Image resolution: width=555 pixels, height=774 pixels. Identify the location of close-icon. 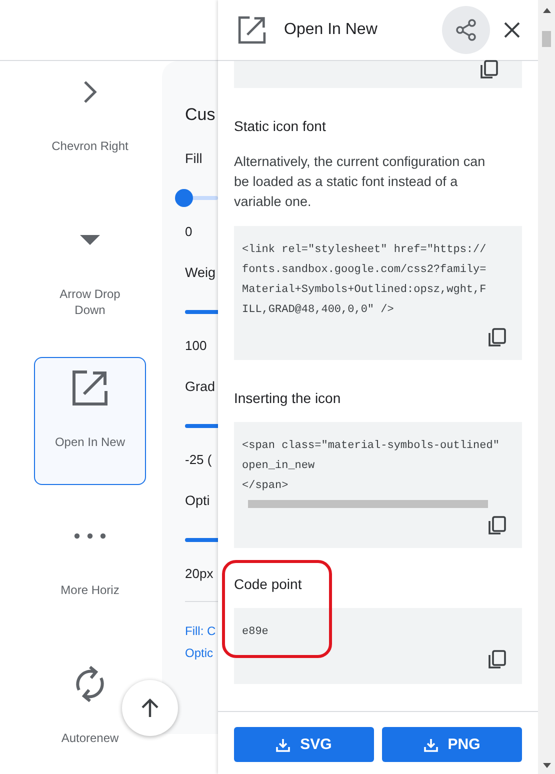
(512, 30).